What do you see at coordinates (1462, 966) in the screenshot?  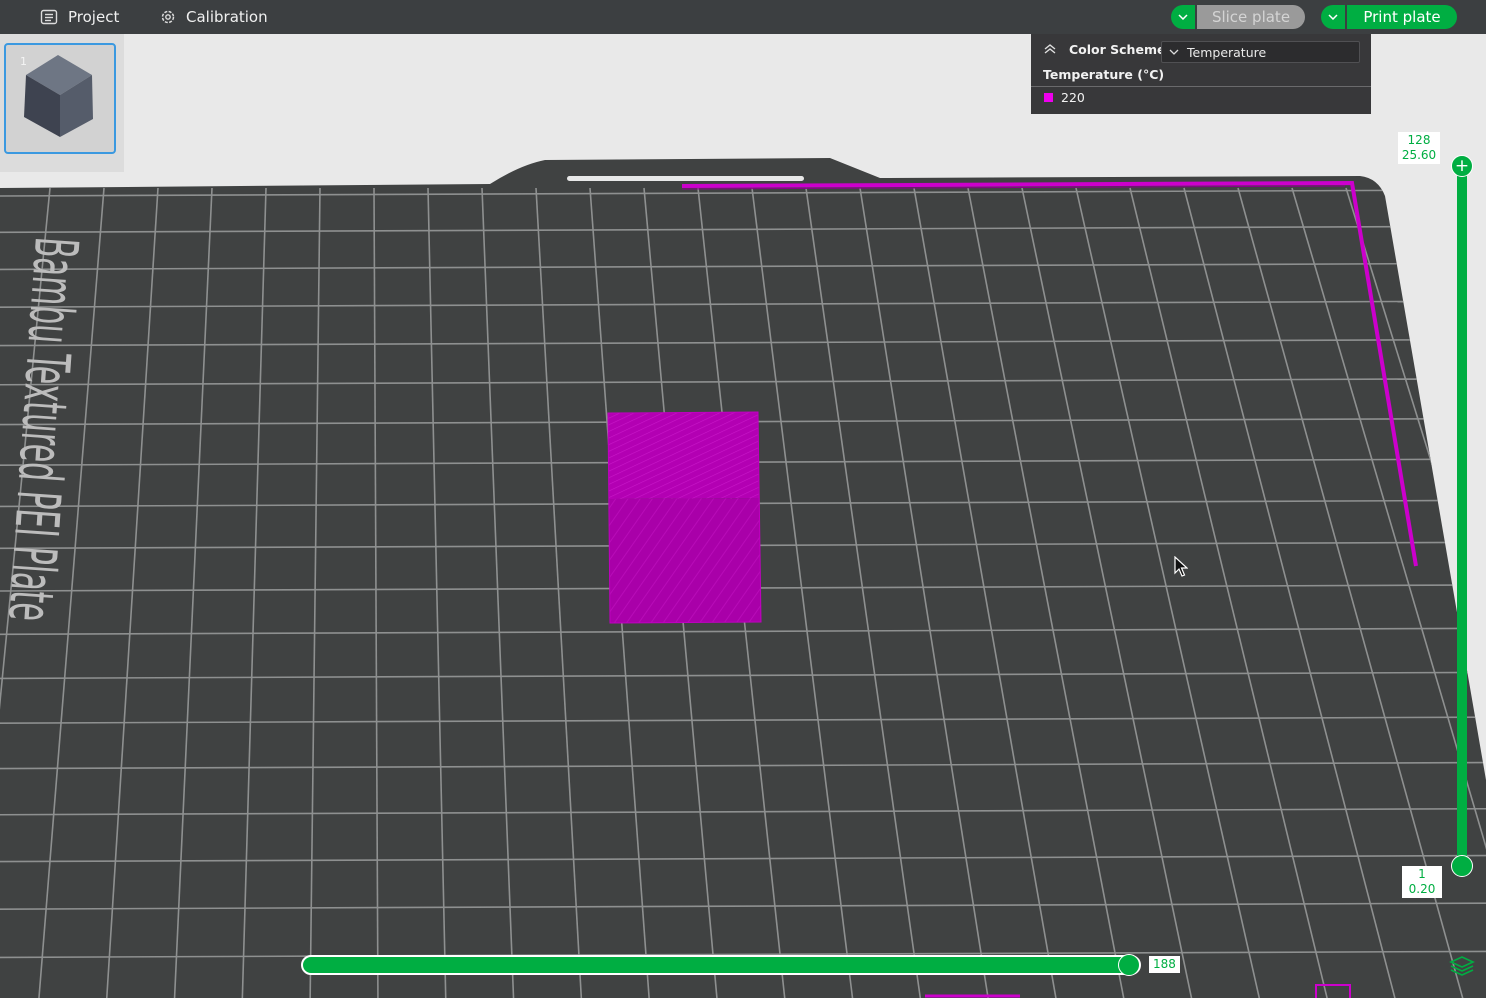 I see `layers-icon` at bounding box center [1462, 966].